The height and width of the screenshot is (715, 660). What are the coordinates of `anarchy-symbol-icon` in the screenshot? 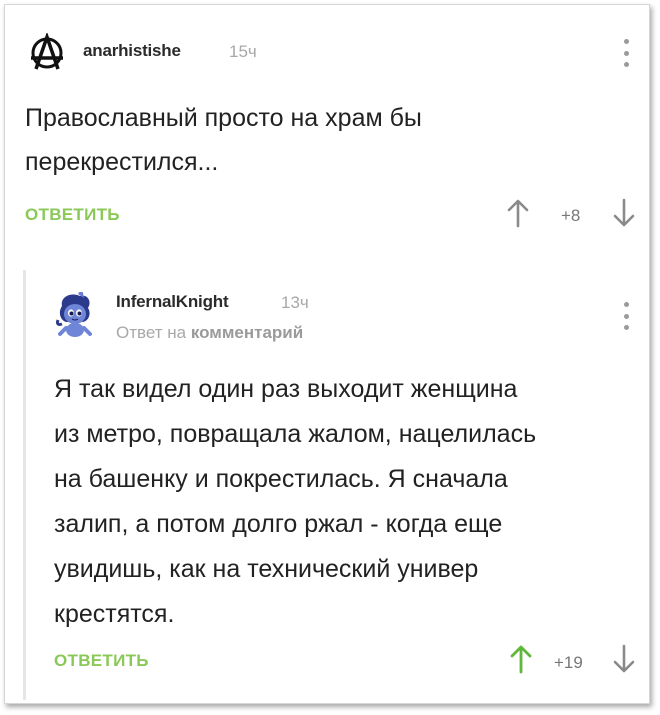 It's located at (47, 52).